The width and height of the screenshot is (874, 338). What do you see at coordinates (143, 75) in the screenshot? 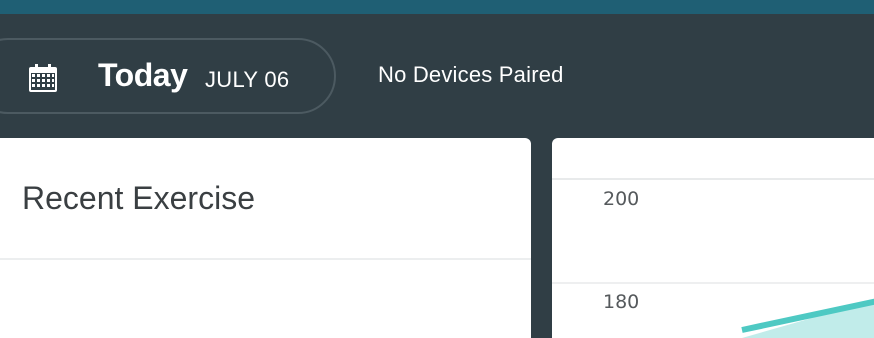
I see `today-label: Today` at bounding box center [143, 75].